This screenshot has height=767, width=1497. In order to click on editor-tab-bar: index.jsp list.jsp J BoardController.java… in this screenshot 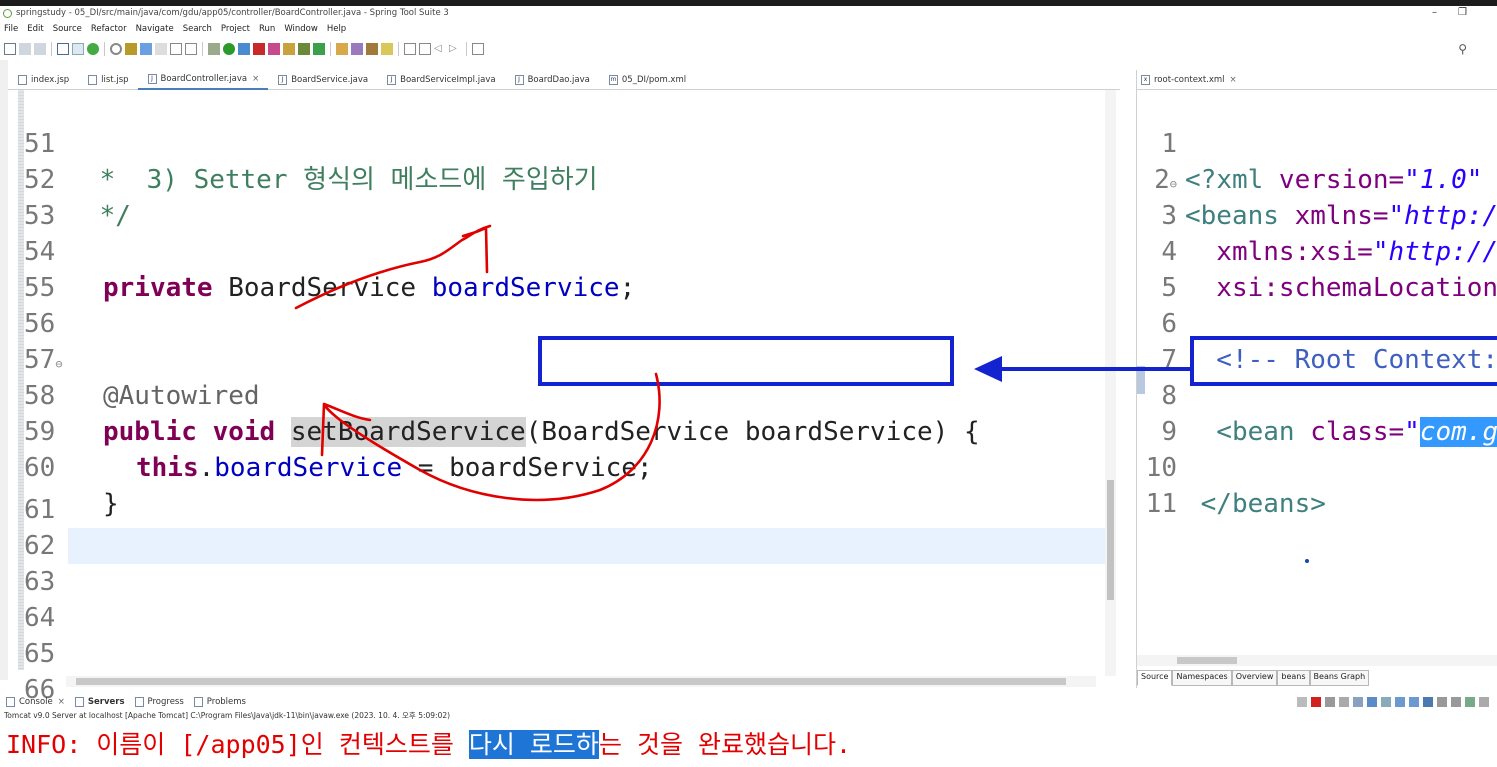, I will do `click(564, 79)`.